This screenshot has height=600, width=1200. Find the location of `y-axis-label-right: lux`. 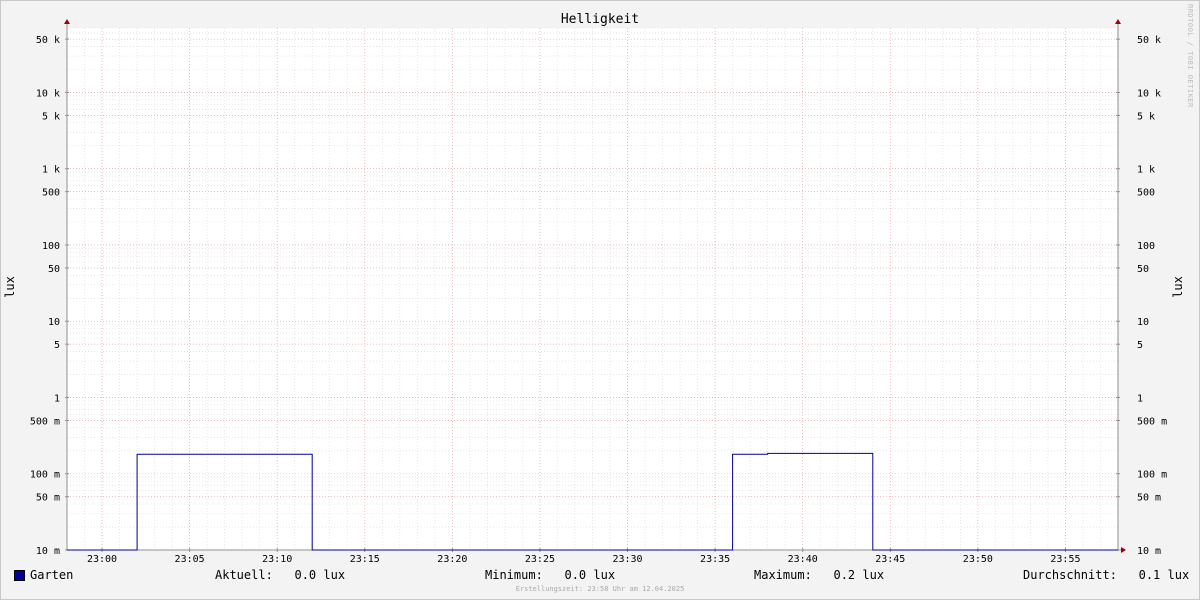

y-axis-label-right: lux is located at coordinates (1178, 287).